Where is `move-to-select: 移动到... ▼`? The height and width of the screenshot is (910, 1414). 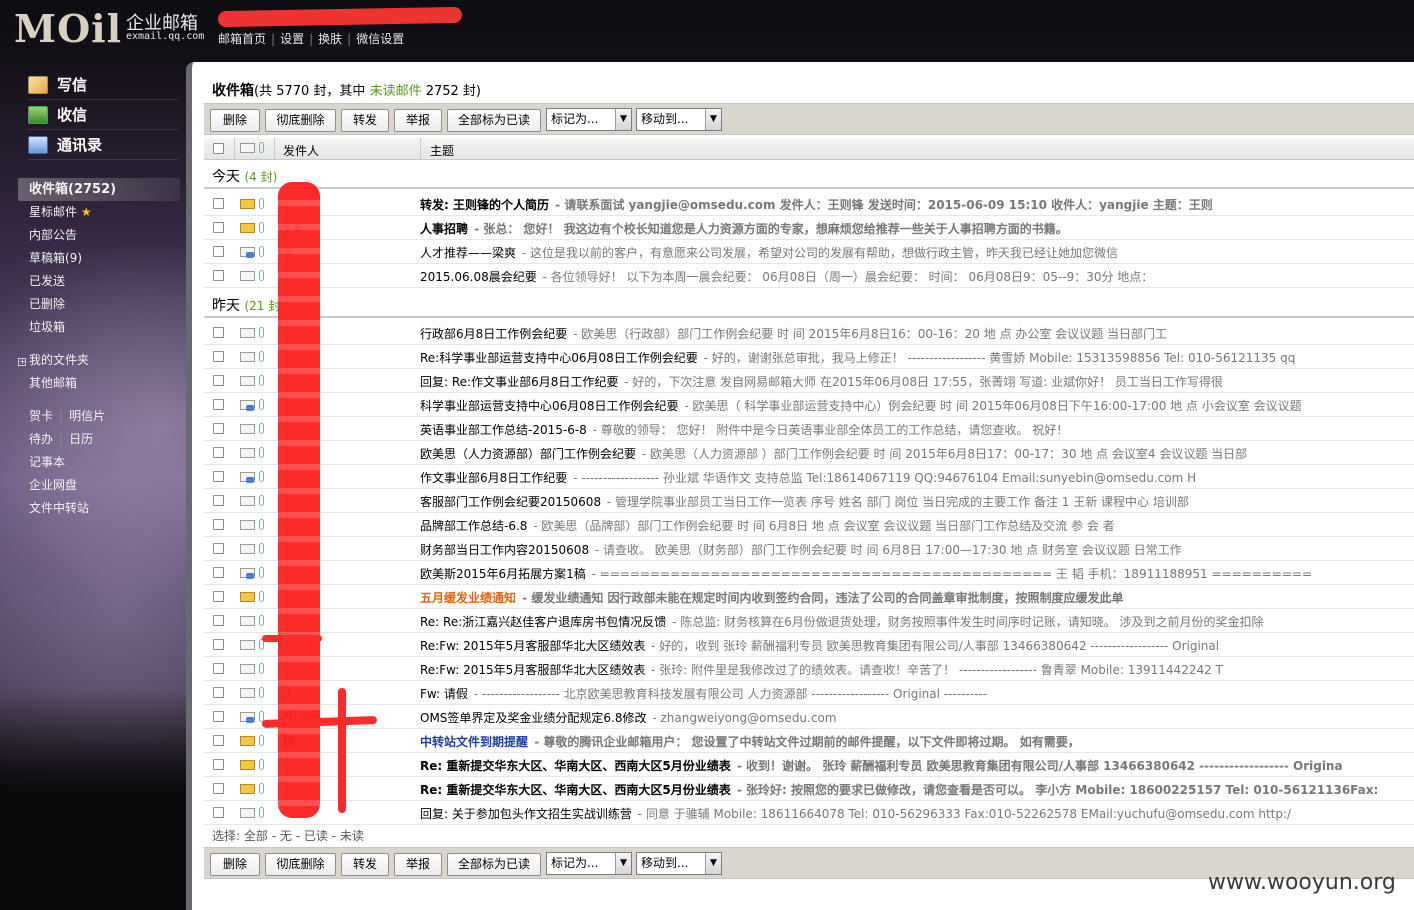 move-to-select: 移动到... ▼ is located at coordinates (679, 863).